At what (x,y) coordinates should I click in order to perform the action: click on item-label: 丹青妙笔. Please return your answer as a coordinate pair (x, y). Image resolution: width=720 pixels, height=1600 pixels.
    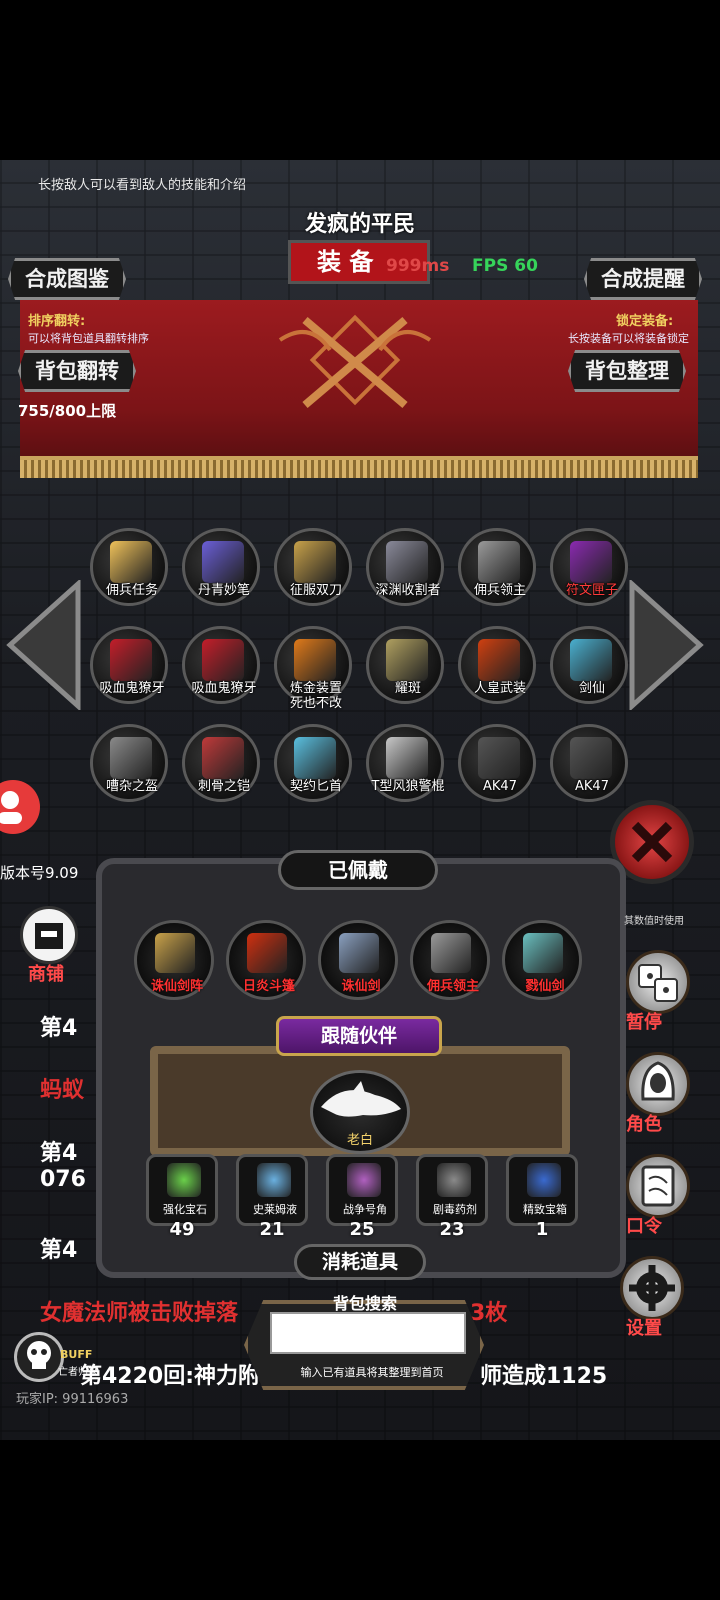
    Looking at the image, I should click on (223, 590).